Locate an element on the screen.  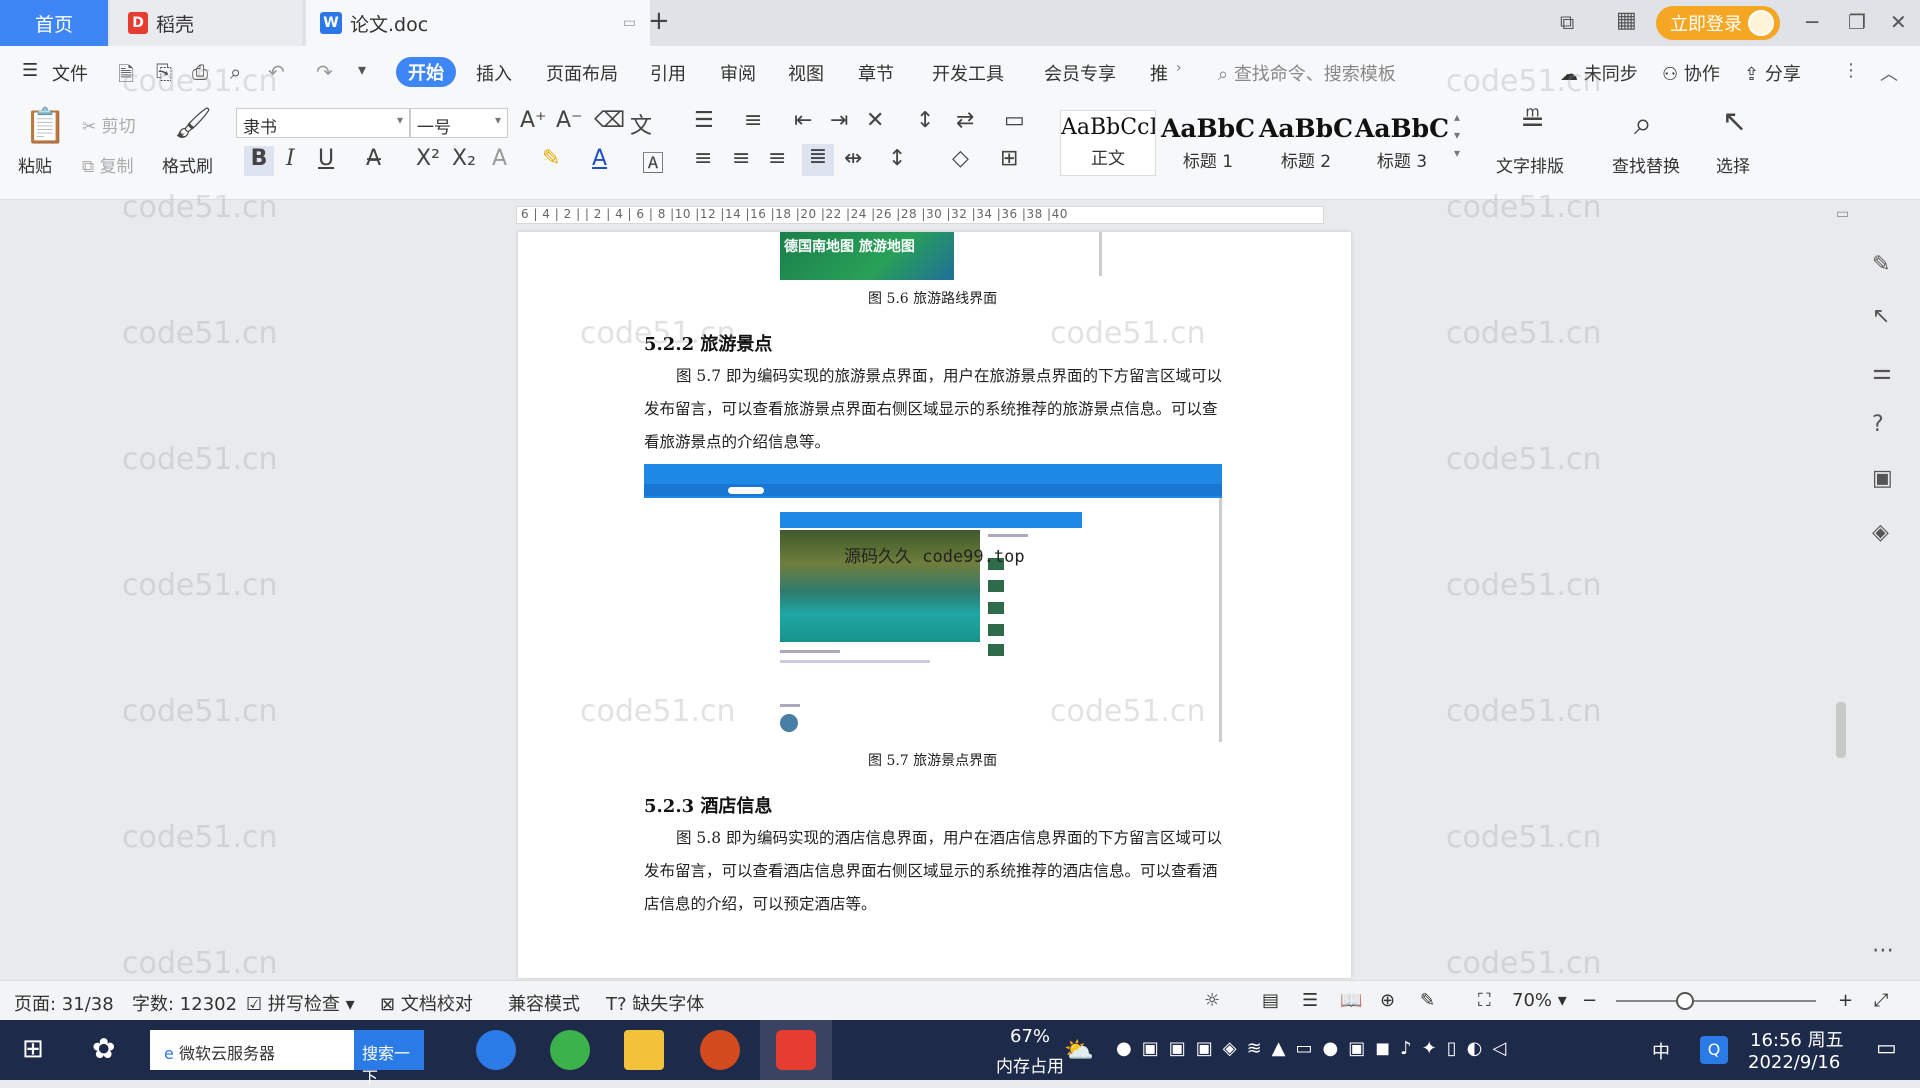
style-normal: AaBbCcI 正文 is located at coordinates (1108, 143).